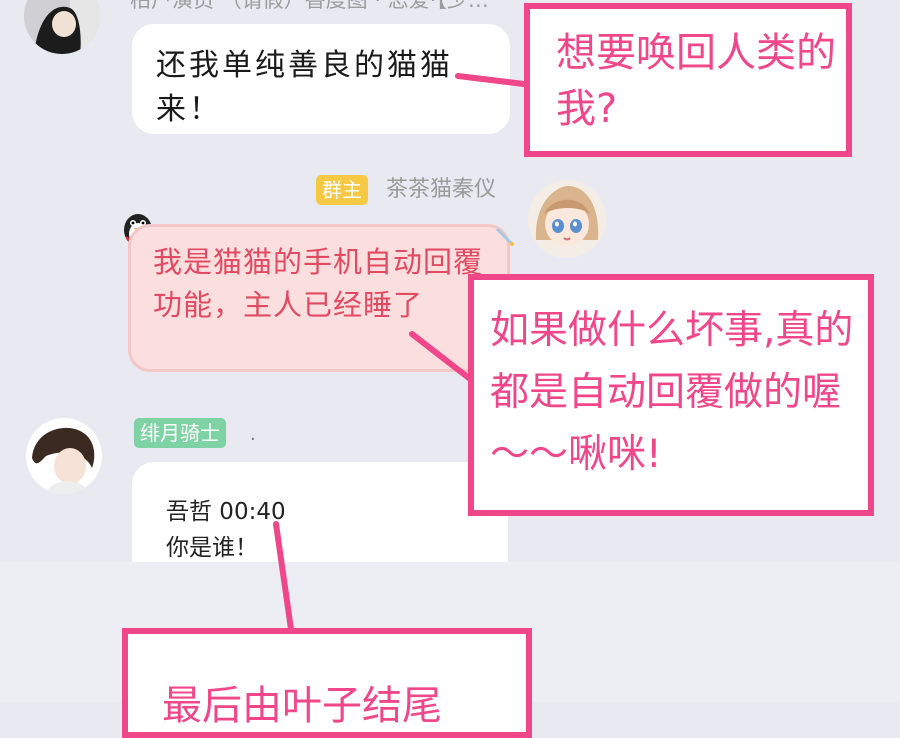 The height and width of the screenshot is (738, 900). Describe the element at coordinates (342, 190) in the screenshot. I see `group-owner-badge: 群主` at that location.